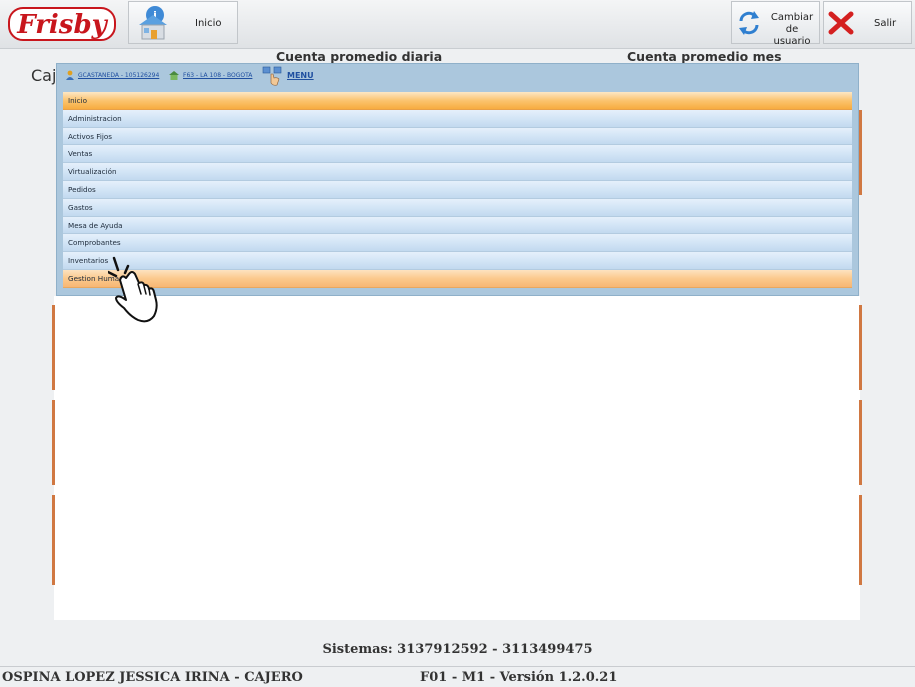 The width and height of the screenshot is (915, 687). What do you see at coordinates (841, 23) in the screenshot?
I see `red-x-icon` at bounding box center [841, 23].